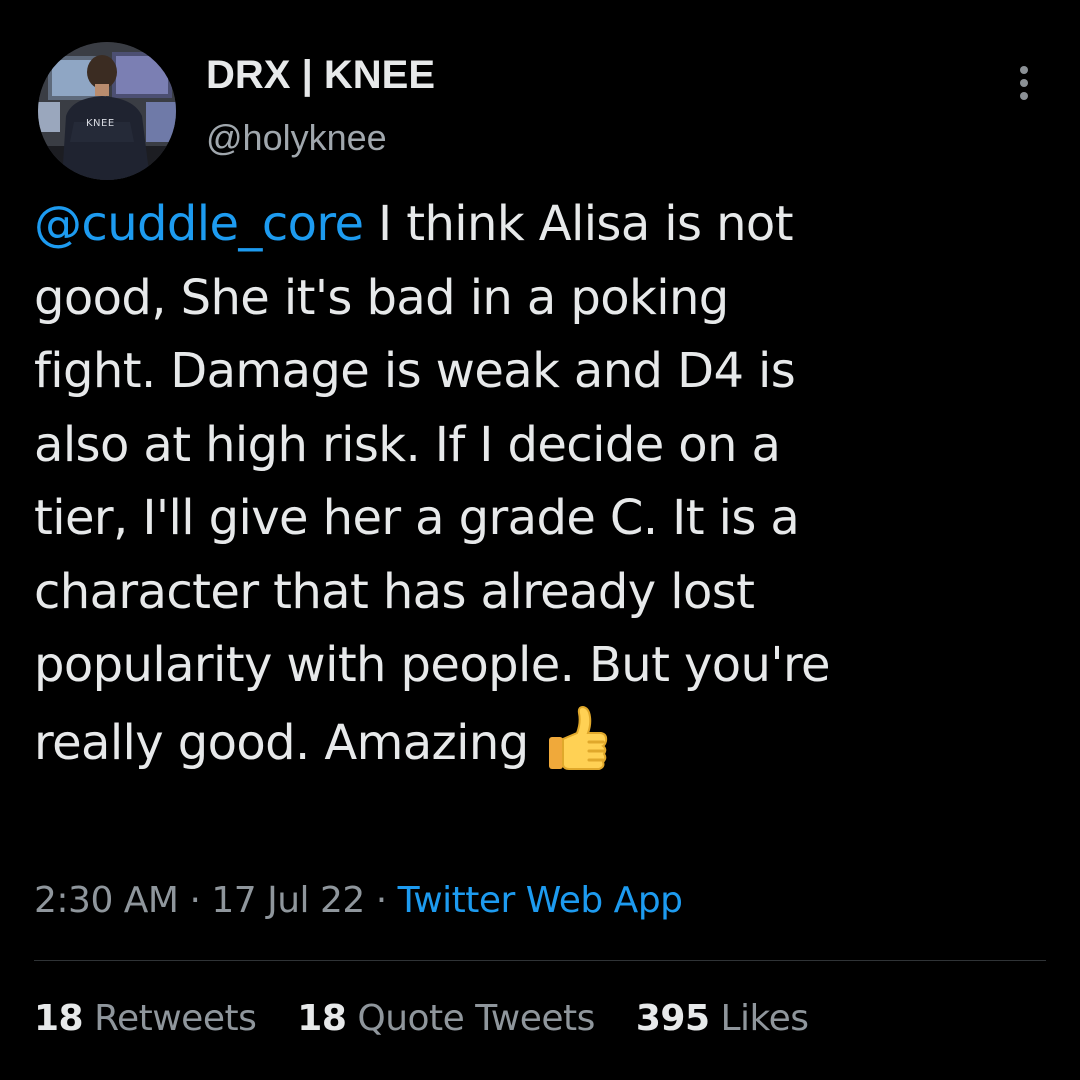 The width and height of the screenshot is (1080, 1080). Describe the element at coordinates (540, 960) in the screenshot. I see `divider` at that location.